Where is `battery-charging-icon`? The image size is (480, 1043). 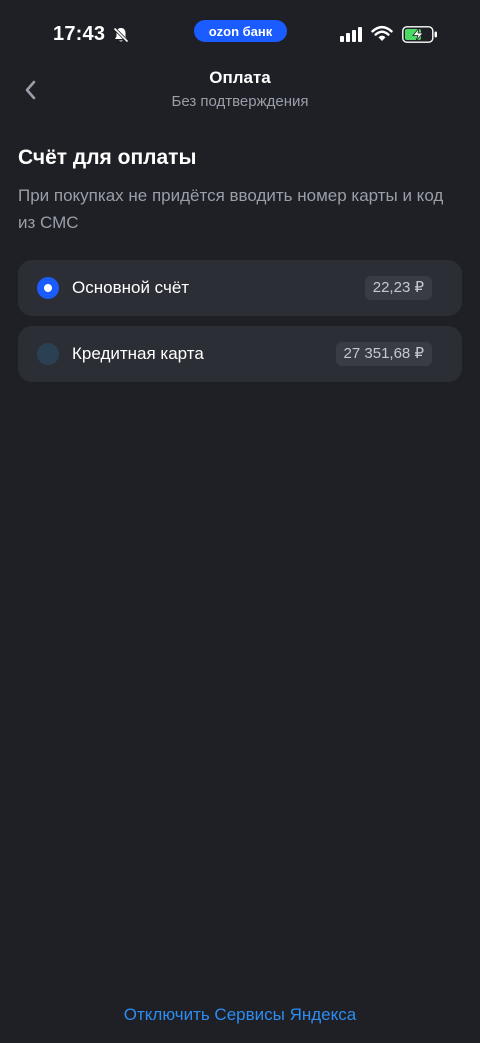 battery-charging-icon is located at coordinates (419, 34).